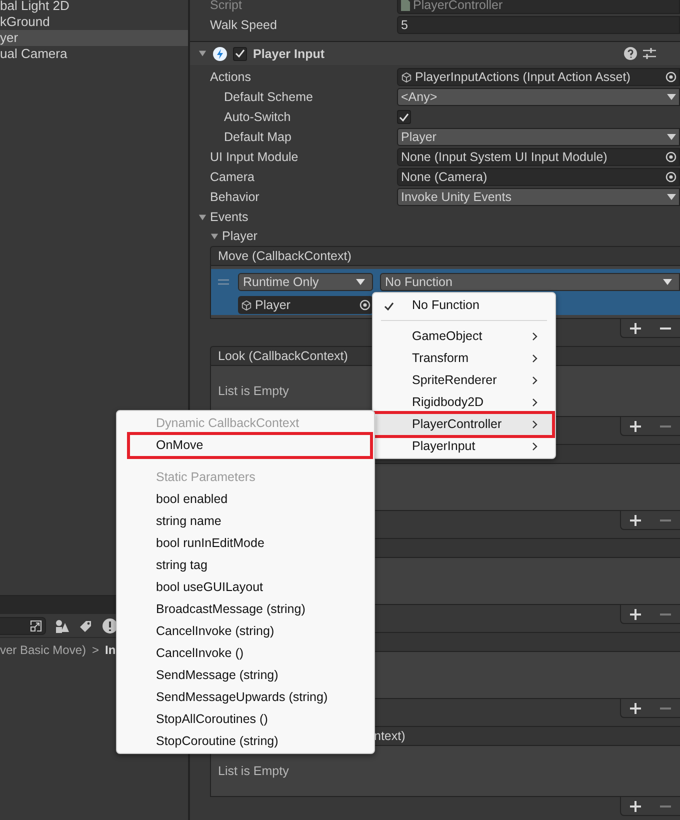 This screenshot has height=820, width=680. Describe the element at coordinates (289, 53) in the screenshot. I see `component-title: Player Input` at that location.